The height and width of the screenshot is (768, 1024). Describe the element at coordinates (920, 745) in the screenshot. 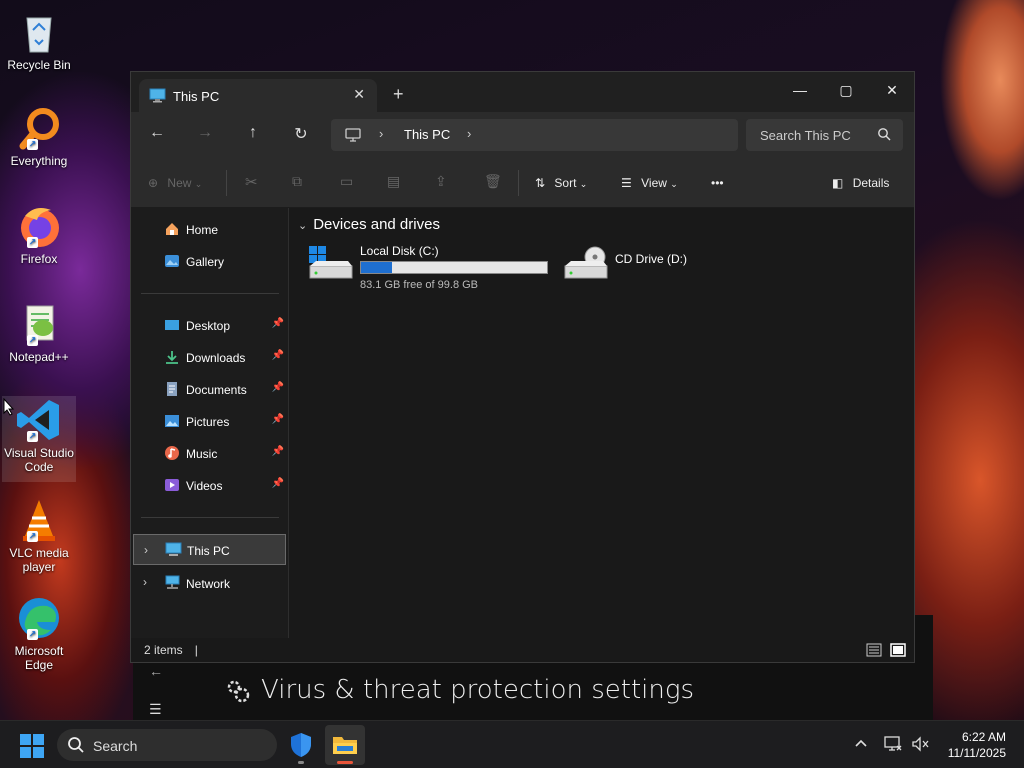

I see `volume-muted-icon` at that location.